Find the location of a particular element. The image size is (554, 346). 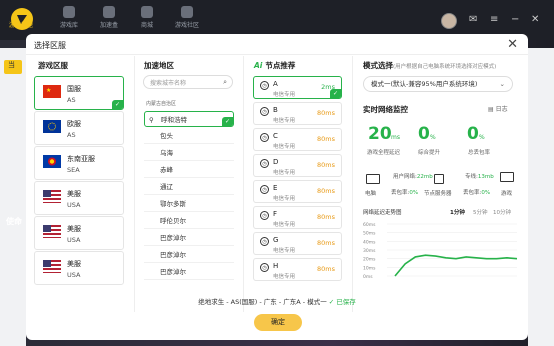

log-button: ▤ 日志 is located at coordinates (498, 108).